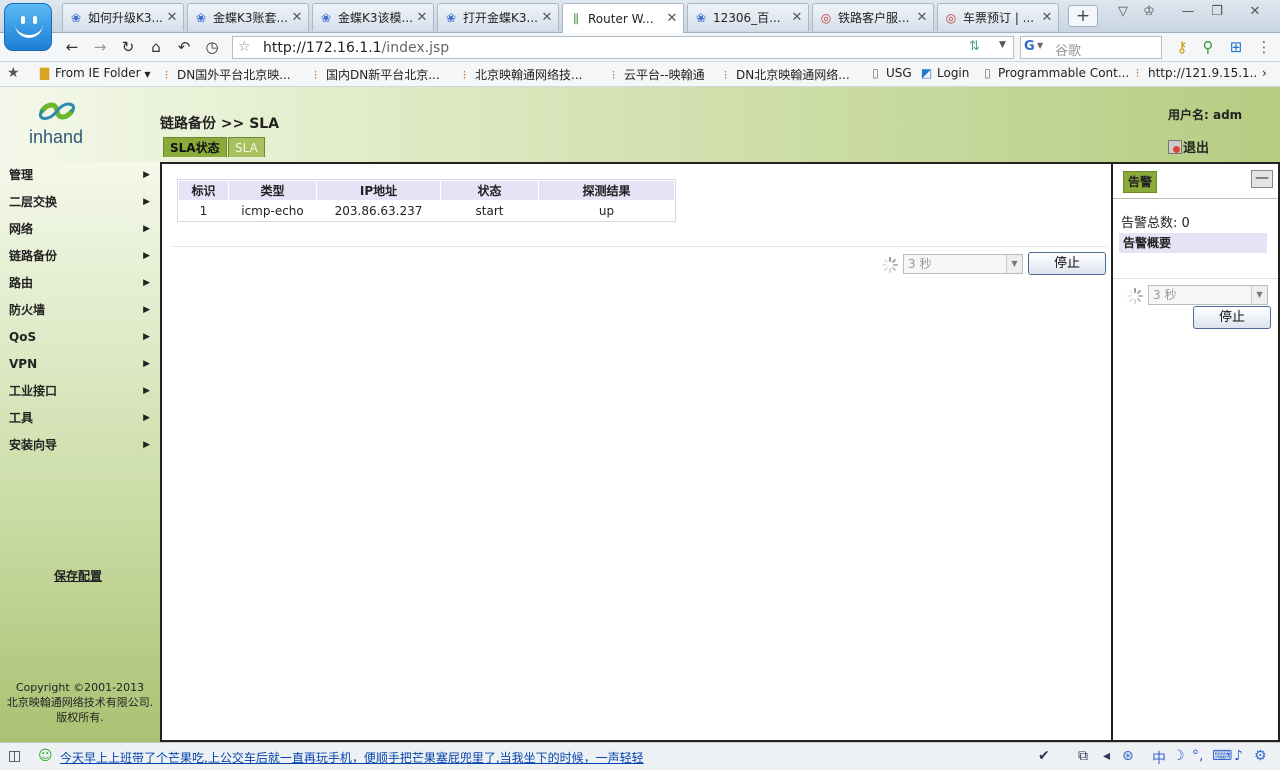 Image resolution: width=1280 pixels, height=770 pixels. Describe the element at coordinates (246, 147) in the screenshot. I see `tab-sla: SLA` at that location.